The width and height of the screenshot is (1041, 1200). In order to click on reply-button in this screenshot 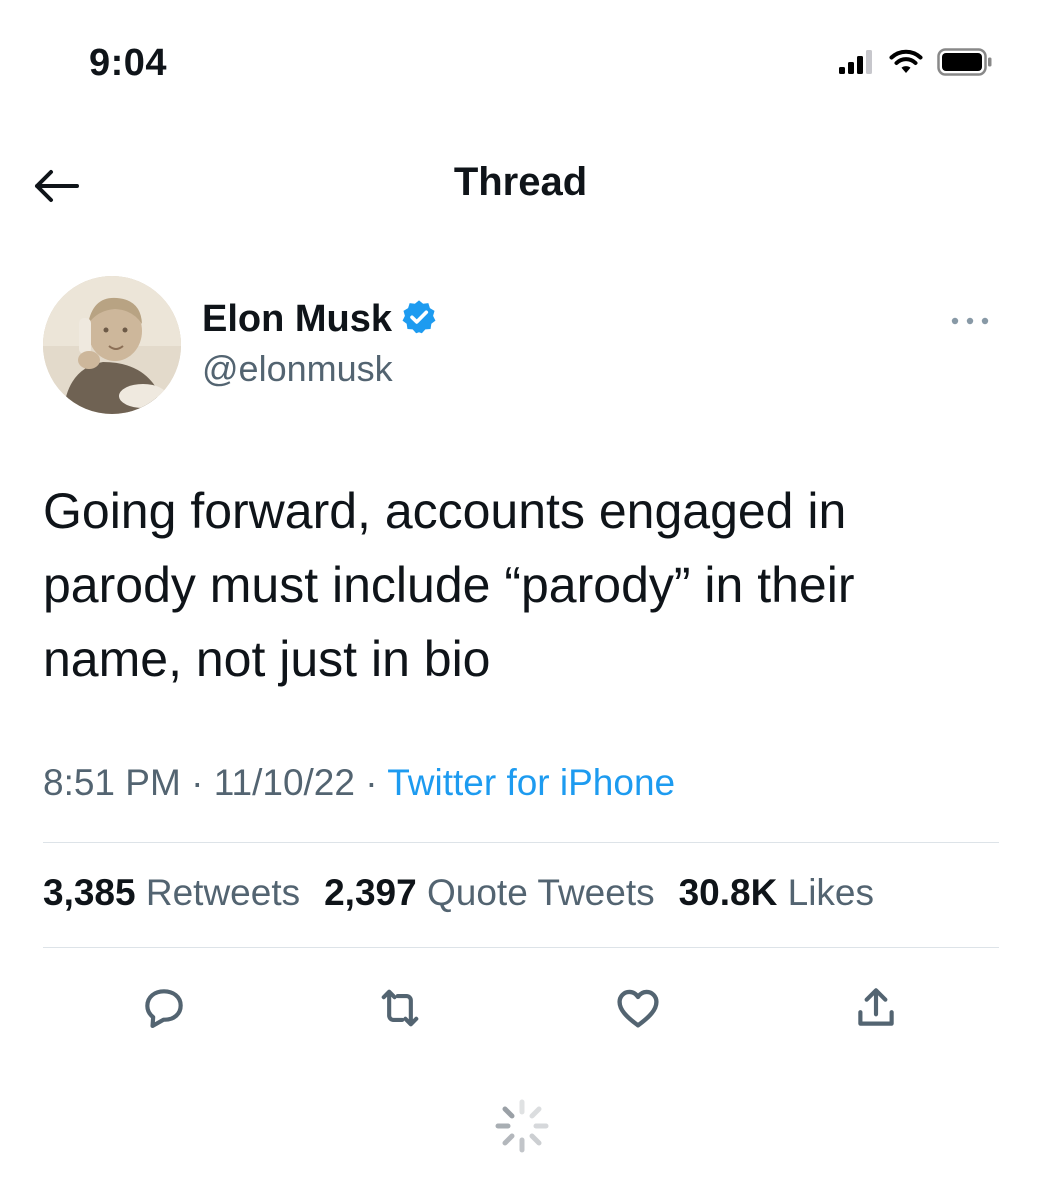, I will do `click(164, 1008)`.